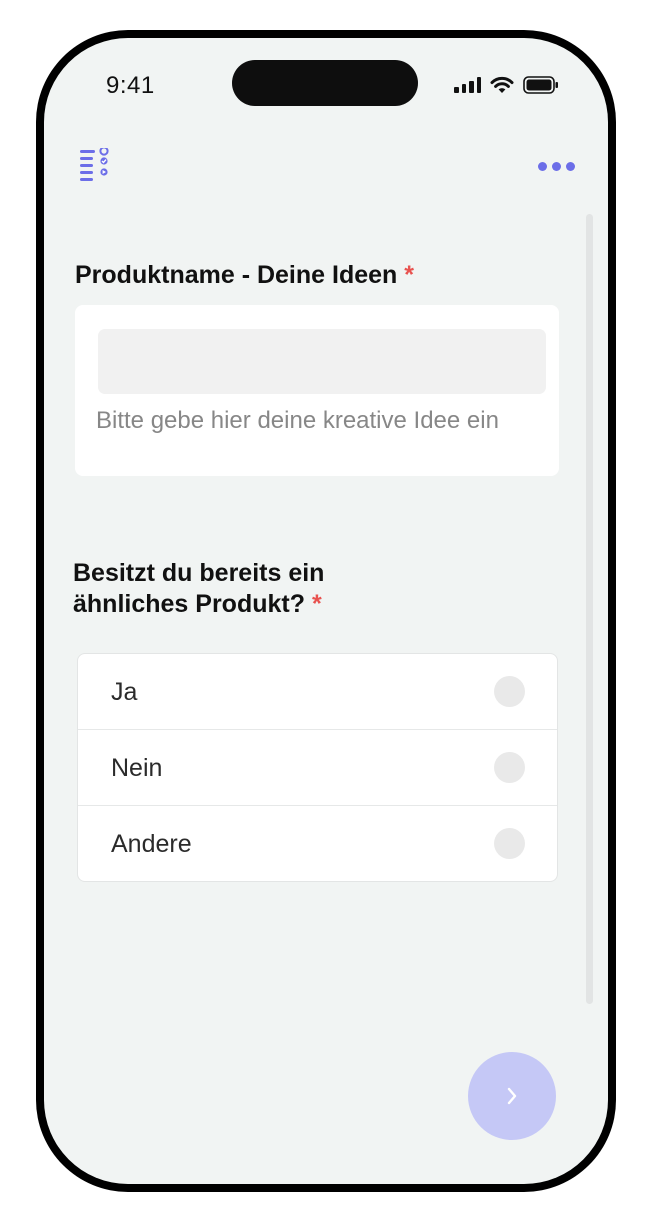  Describe the element at coordinates (197, 604) in the screenshot. I see `question-title-line2: ähnliches Produkt? *` at that location.